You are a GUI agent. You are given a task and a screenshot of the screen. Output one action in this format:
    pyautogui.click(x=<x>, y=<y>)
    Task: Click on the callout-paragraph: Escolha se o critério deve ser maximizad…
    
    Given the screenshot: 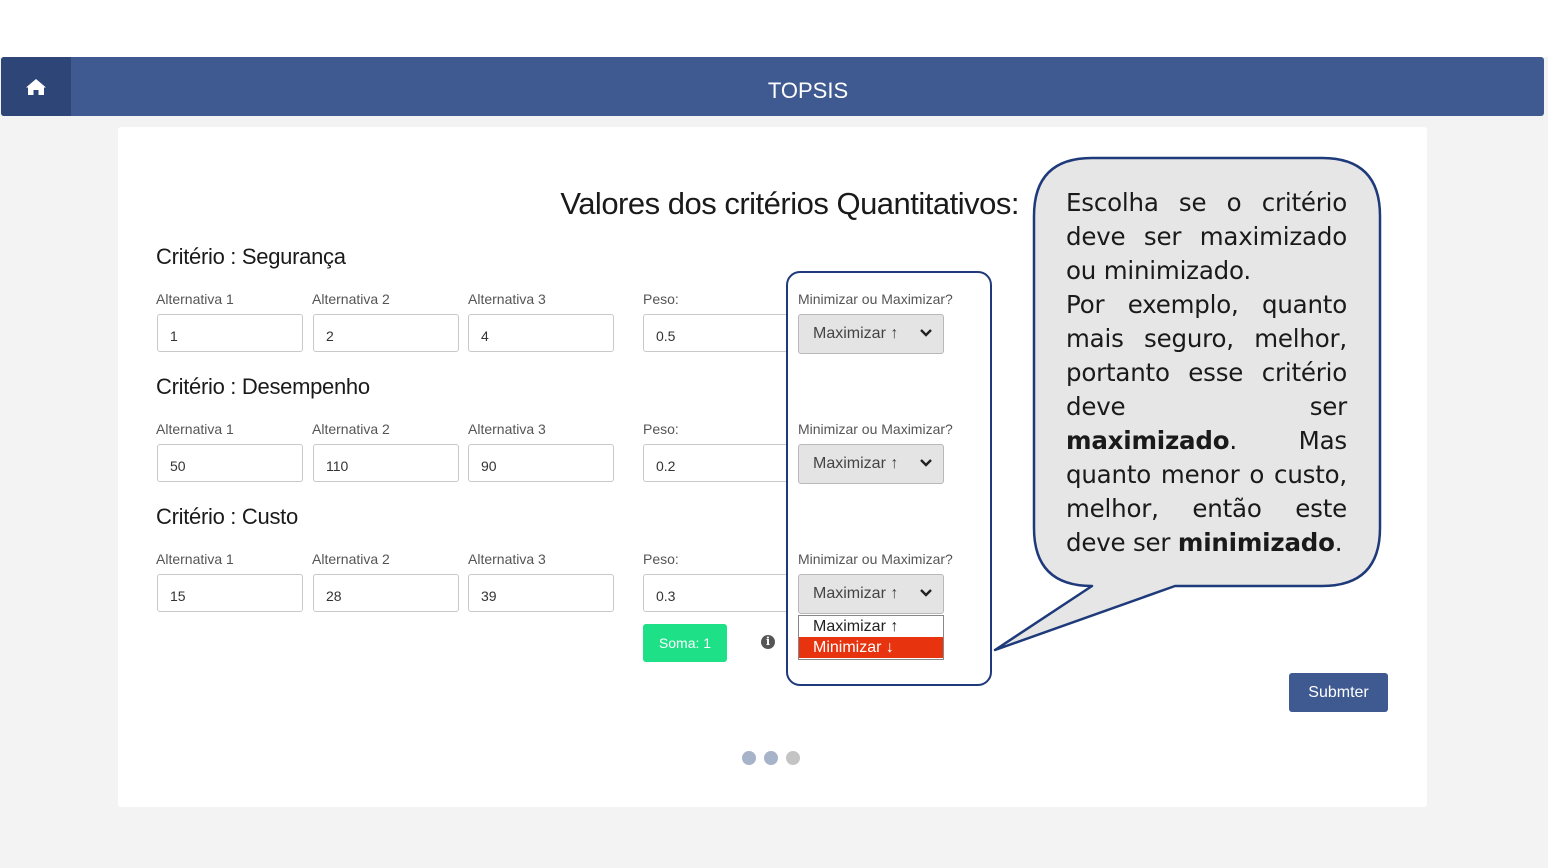 What is the action you would take?
    pyautogui.click(x=1206, y=236)
    